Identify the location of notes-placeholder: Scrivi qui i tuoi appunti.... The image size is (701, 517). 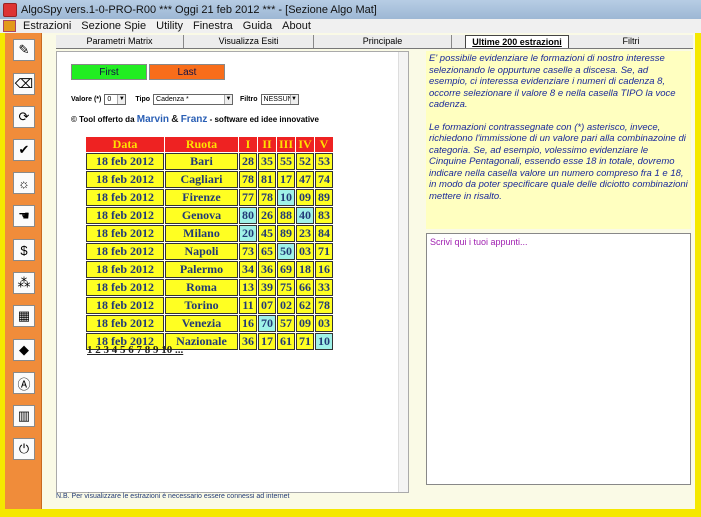
(479, 242).